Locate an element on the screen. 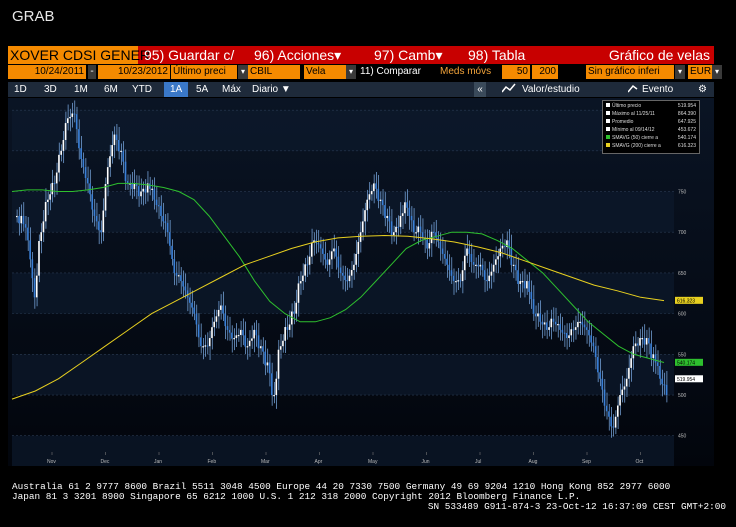 This screenshot has height=527, width=736. change-menu-label: Camb is located at coordinates (417, 55).